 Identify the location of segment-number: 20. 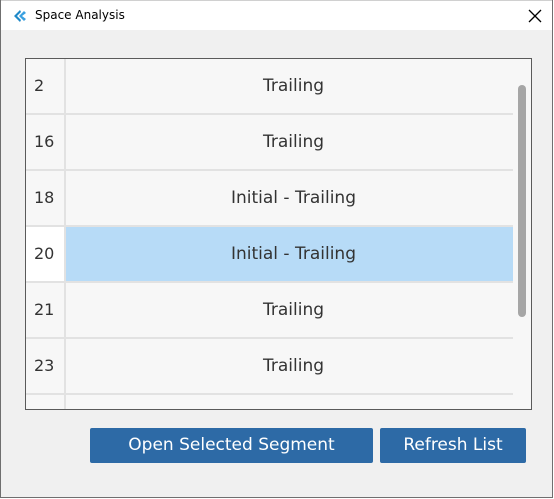
(46, 254).